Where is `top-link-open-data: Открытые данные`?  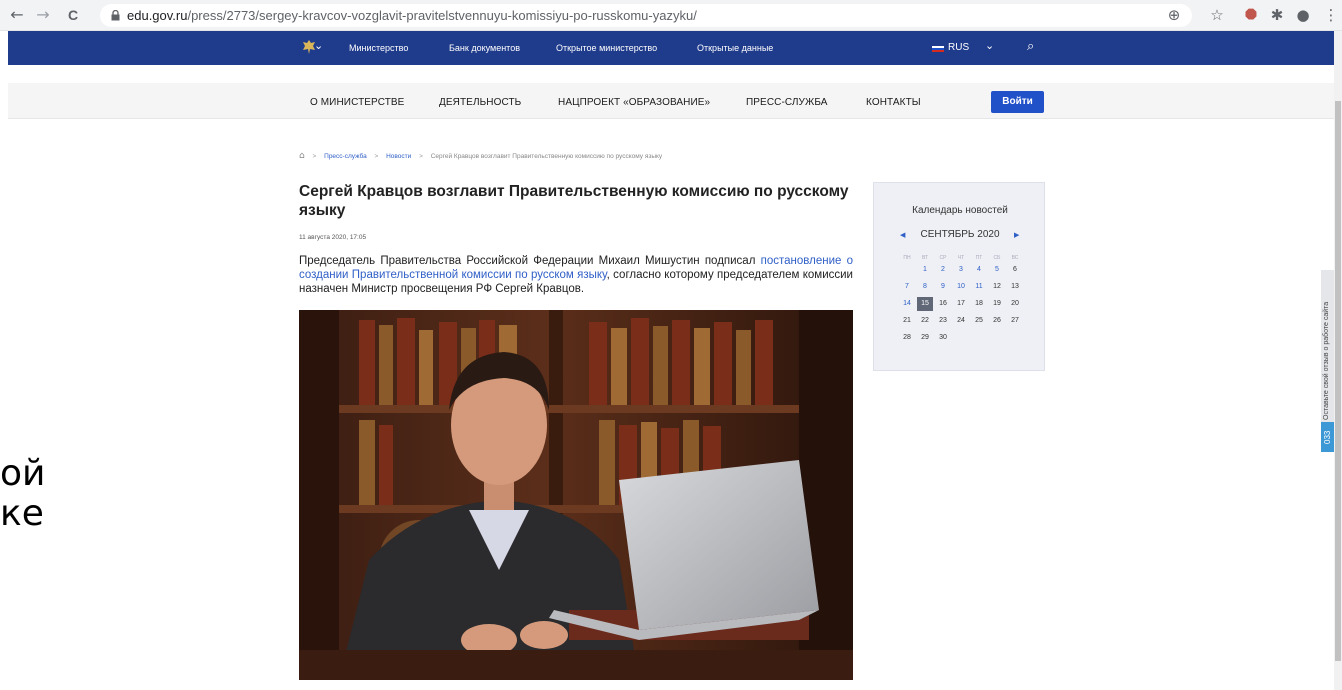
top-link-open-data: Открытые данные is located at coordinates (735, 48).